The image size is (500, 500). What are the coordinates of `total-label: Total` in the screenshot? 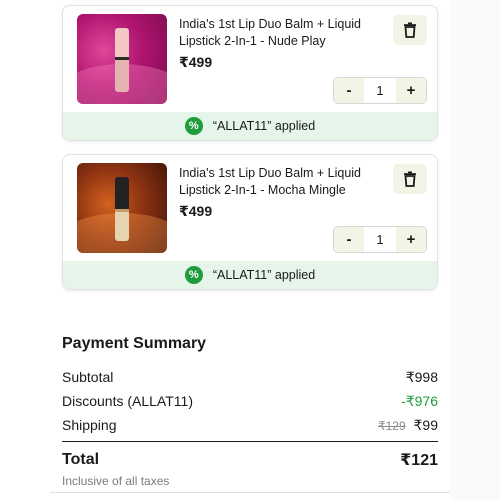 It's located at (81, 459).